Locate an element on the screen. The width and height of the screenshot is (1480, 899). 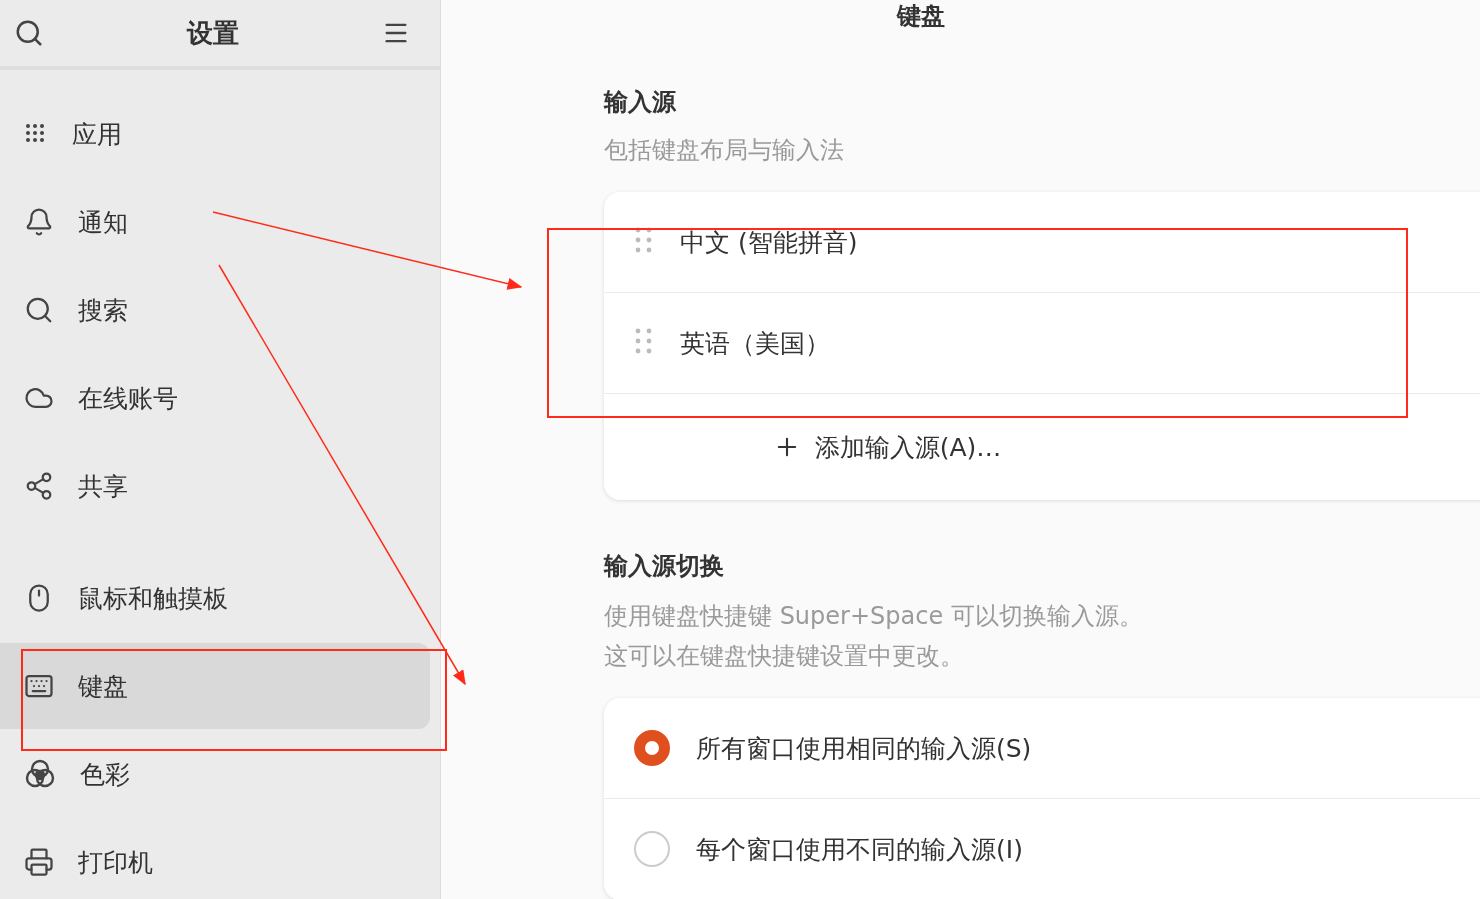
section-heading: 输入源 is located at coordinates (640, 102).